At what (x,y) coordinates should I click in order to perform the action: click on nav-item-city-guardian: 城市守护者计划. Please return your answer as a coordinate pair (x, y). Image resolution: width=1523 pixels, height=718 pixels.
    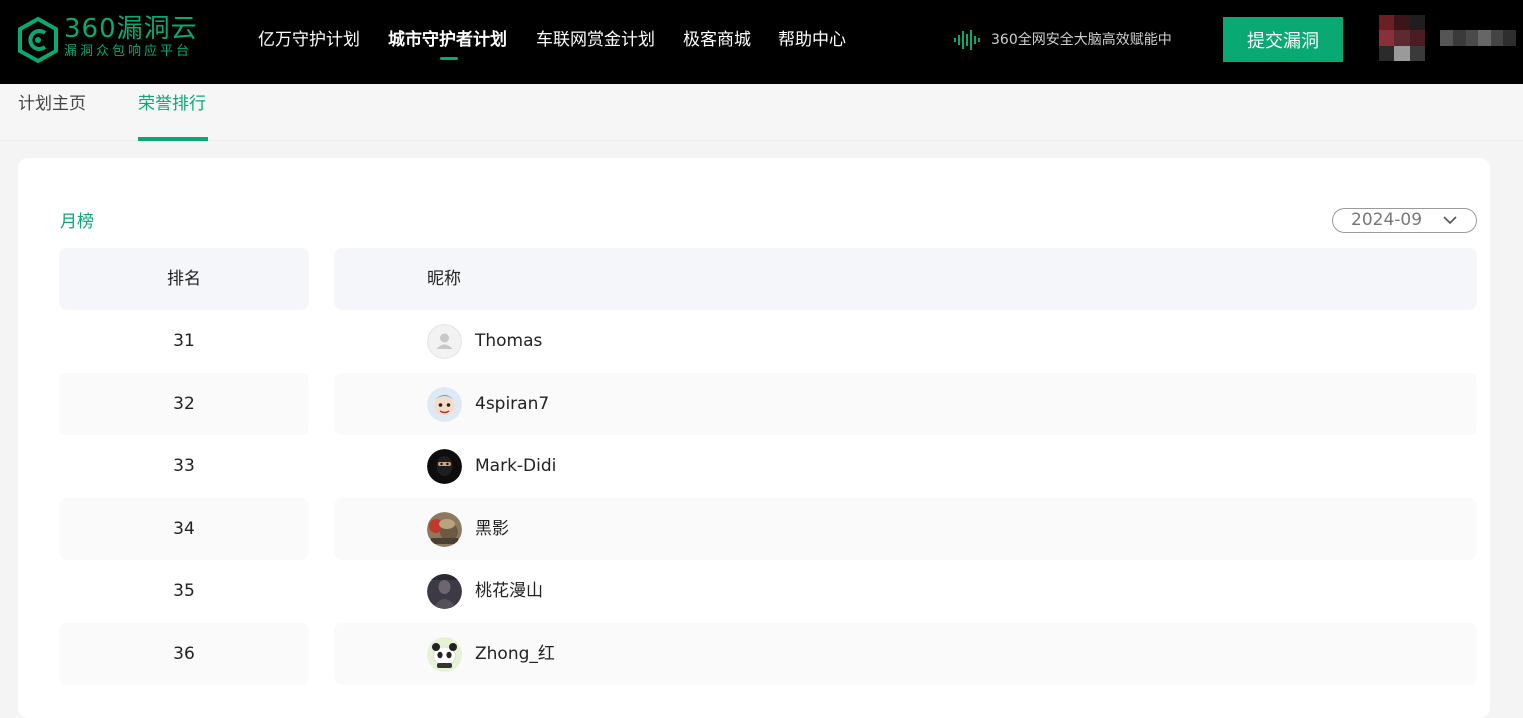
    Looking at the image, I should click on (447, 40).